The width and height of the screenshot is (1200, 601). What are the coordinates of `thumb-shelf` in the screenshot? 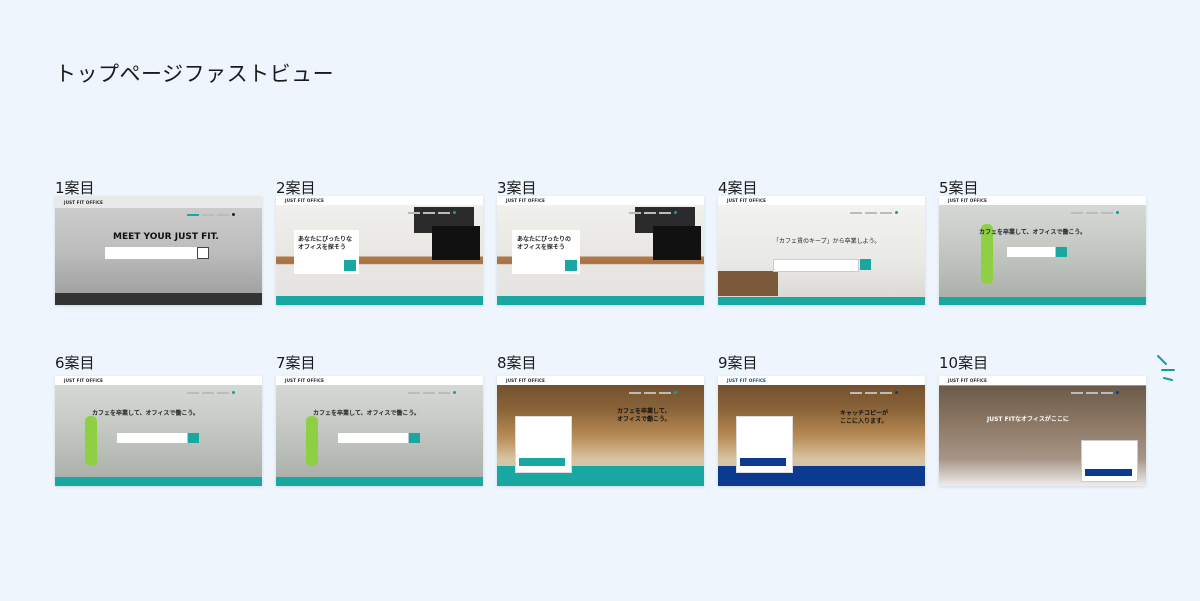 It's located at (748, 283).